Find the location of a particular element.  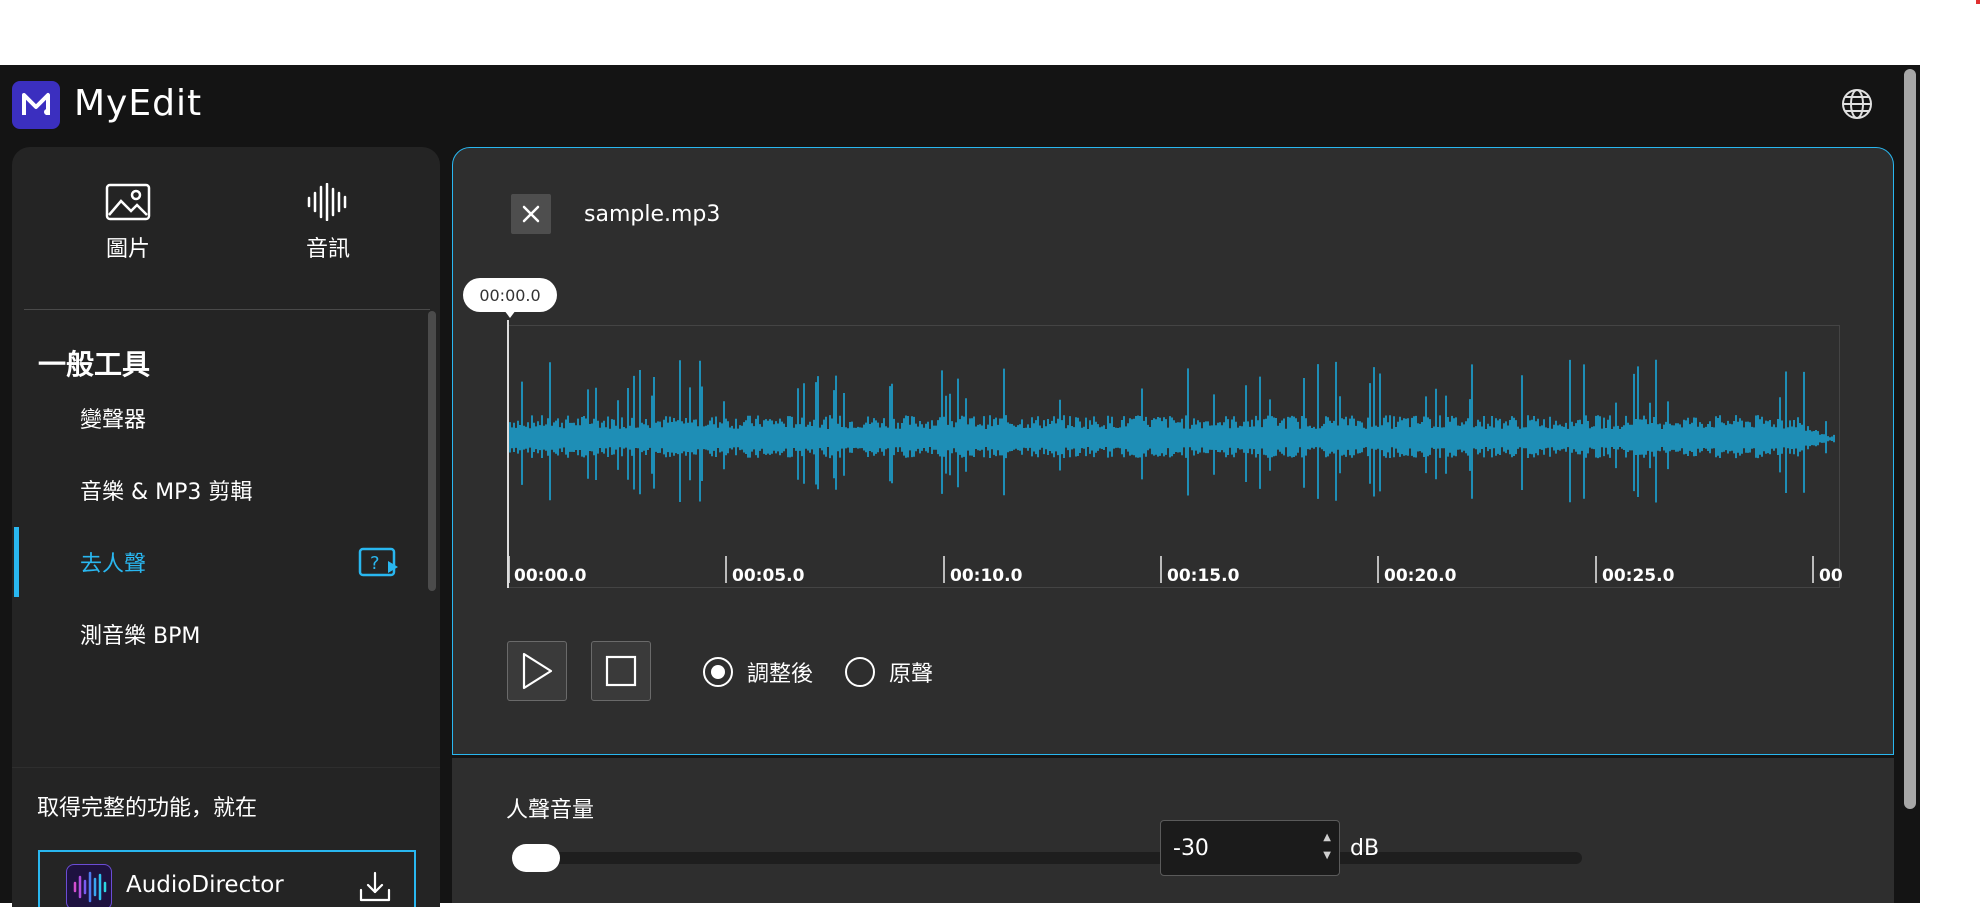

audiodirector-logo-icon is located at coordinates (89, 885).